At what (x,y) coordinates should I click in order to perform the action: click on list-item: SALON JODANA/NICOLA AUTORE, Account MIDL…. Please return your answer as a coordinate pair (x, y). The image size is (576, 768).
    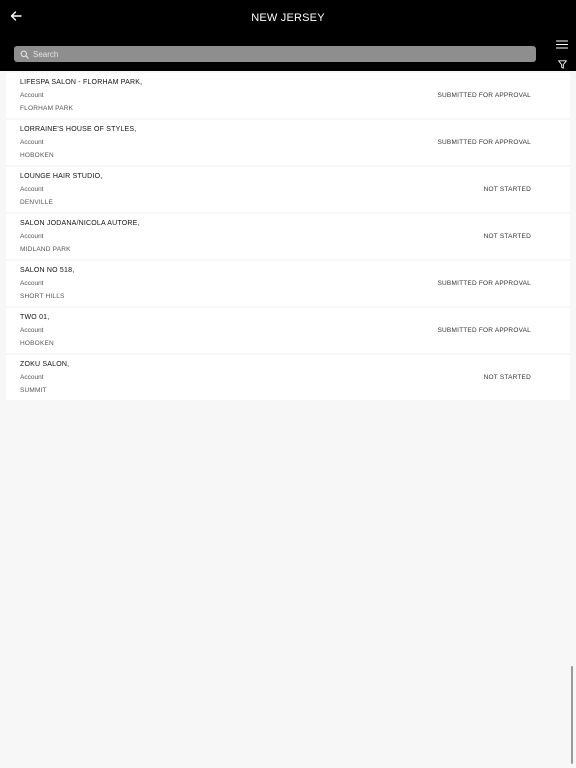
    Looking at the image, I should click on (288, 236).